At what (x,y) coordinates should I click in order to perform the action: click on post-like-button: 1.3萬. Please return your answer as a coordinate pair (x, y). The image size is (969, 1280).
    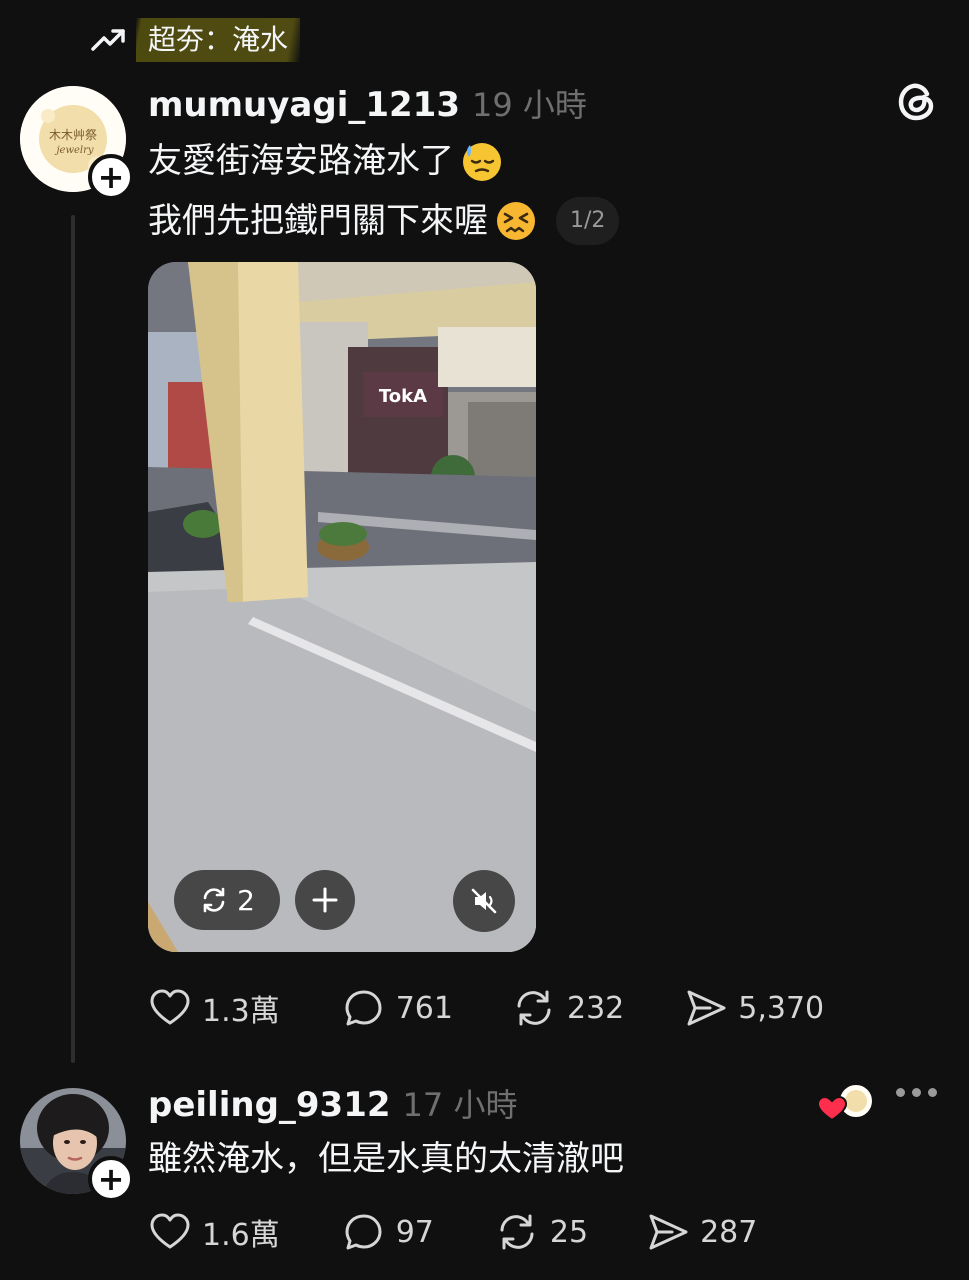
    Looking at the image, I should click on (214, 1008).